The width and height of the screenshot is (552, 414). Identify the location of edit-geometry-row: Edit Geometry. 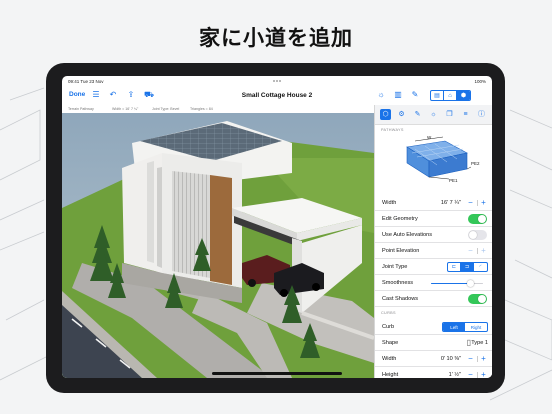
(433, 219).